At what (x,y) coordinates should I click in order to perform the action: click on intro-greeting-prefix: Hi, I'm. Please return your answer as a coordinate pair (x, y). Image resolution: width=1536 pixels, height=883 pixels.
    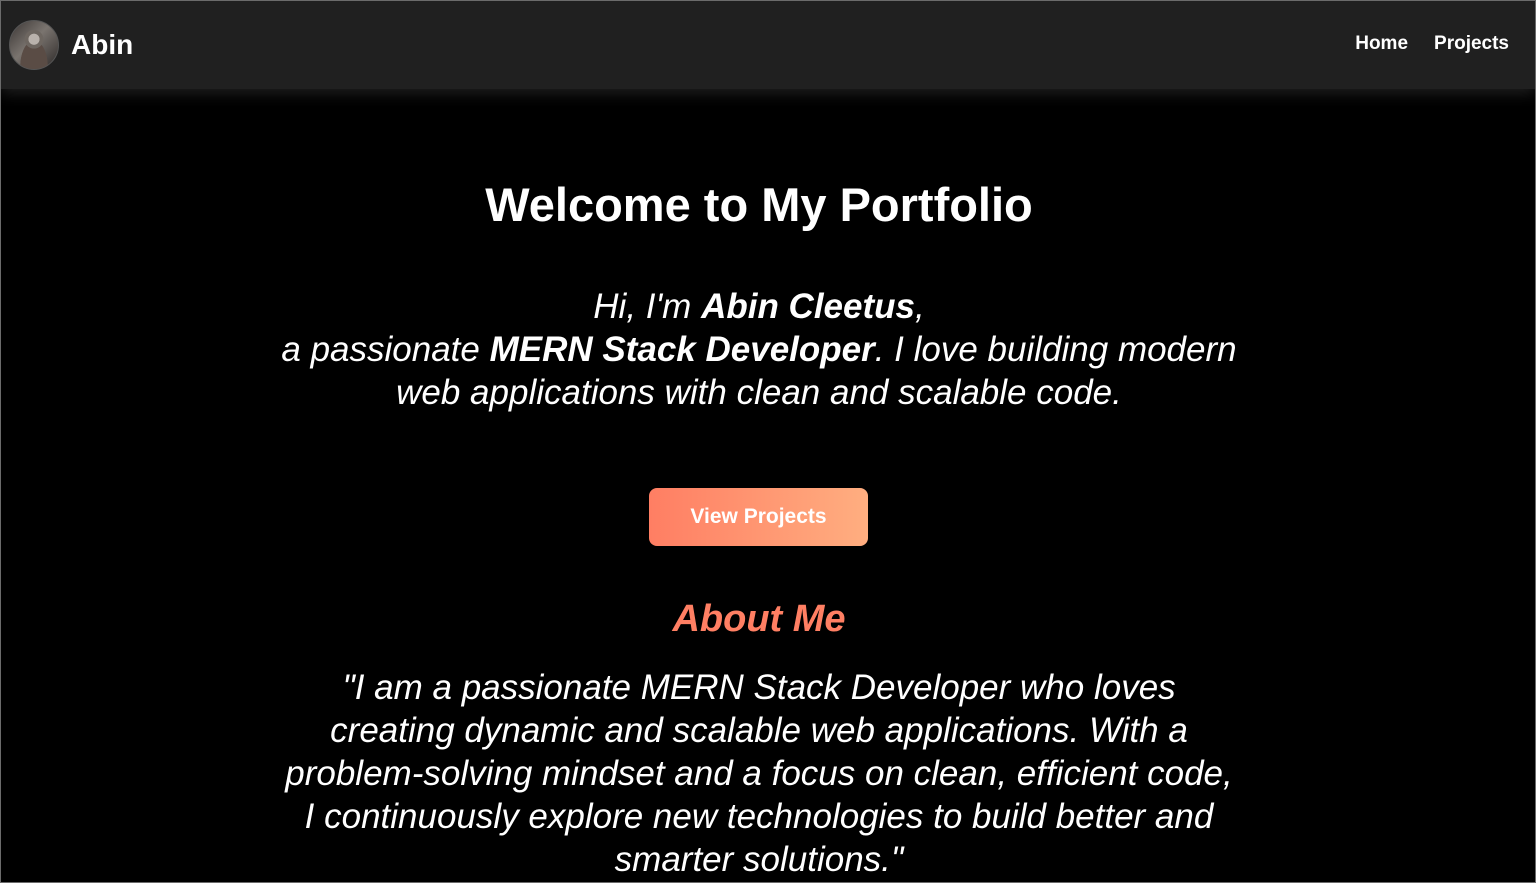
    Looking at the image, I should click on (647, 306).